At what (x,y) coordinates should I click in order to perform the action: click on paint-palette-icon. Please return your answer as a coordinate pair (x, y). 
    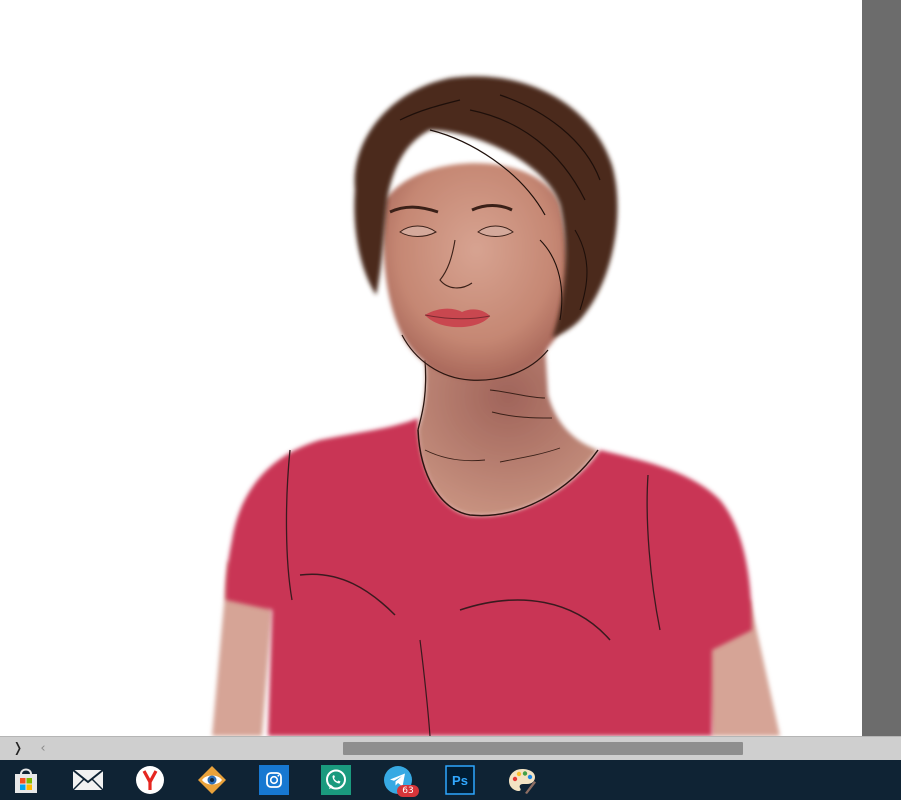
    Looking at the image, I should click on (522, 781).